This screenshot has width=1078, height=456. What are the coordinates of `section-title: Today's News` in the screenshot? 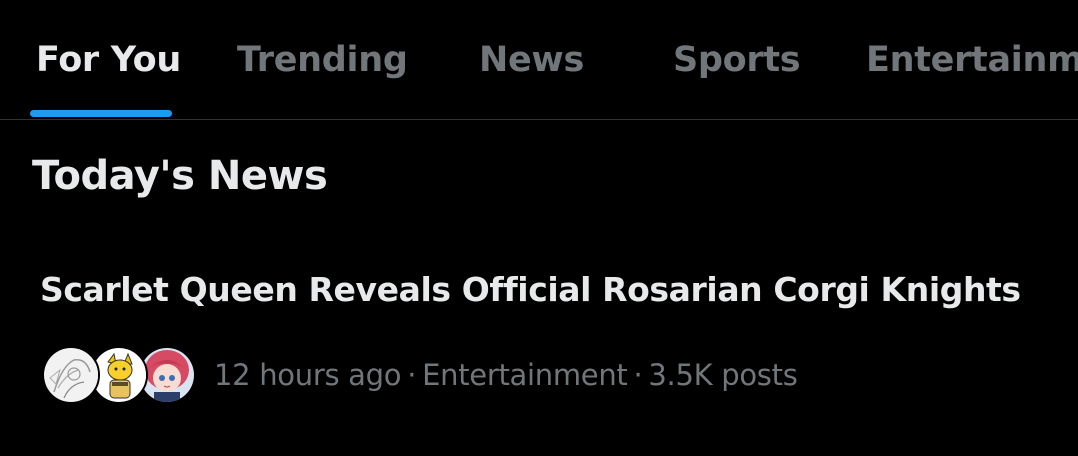 It's located at (180, 176).